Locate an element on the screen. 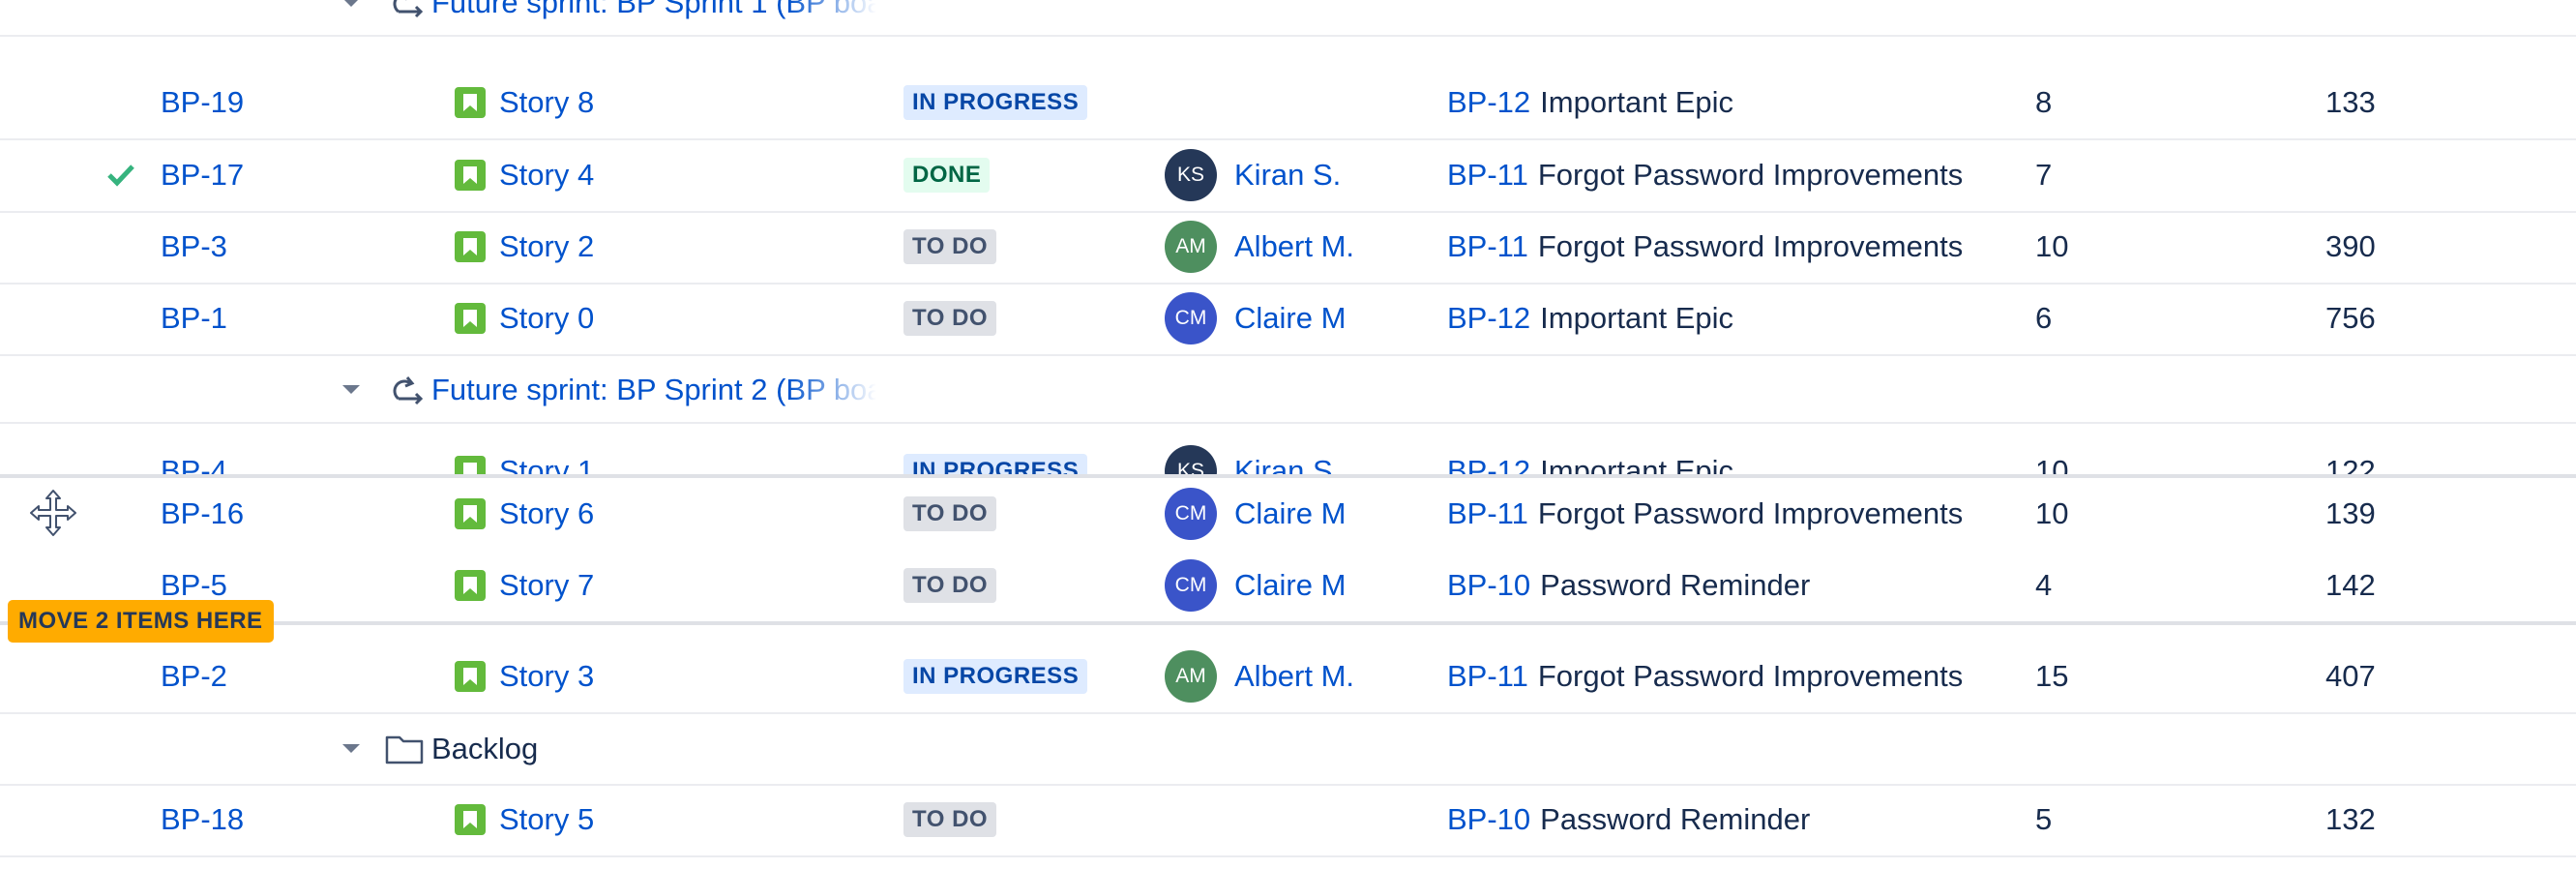 The width and height of the screenshot is (2576, 869). sprint-header: Future sprint: BP Sprint 1 (BP board) is located at coordinates (1288, 18).